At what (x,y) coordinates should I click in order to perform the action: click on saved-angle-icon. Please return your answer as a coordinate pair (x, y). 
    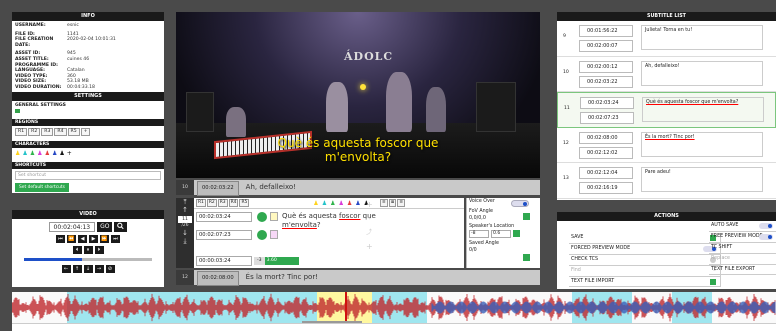
    Looking at the image, I should click on (526, 257).